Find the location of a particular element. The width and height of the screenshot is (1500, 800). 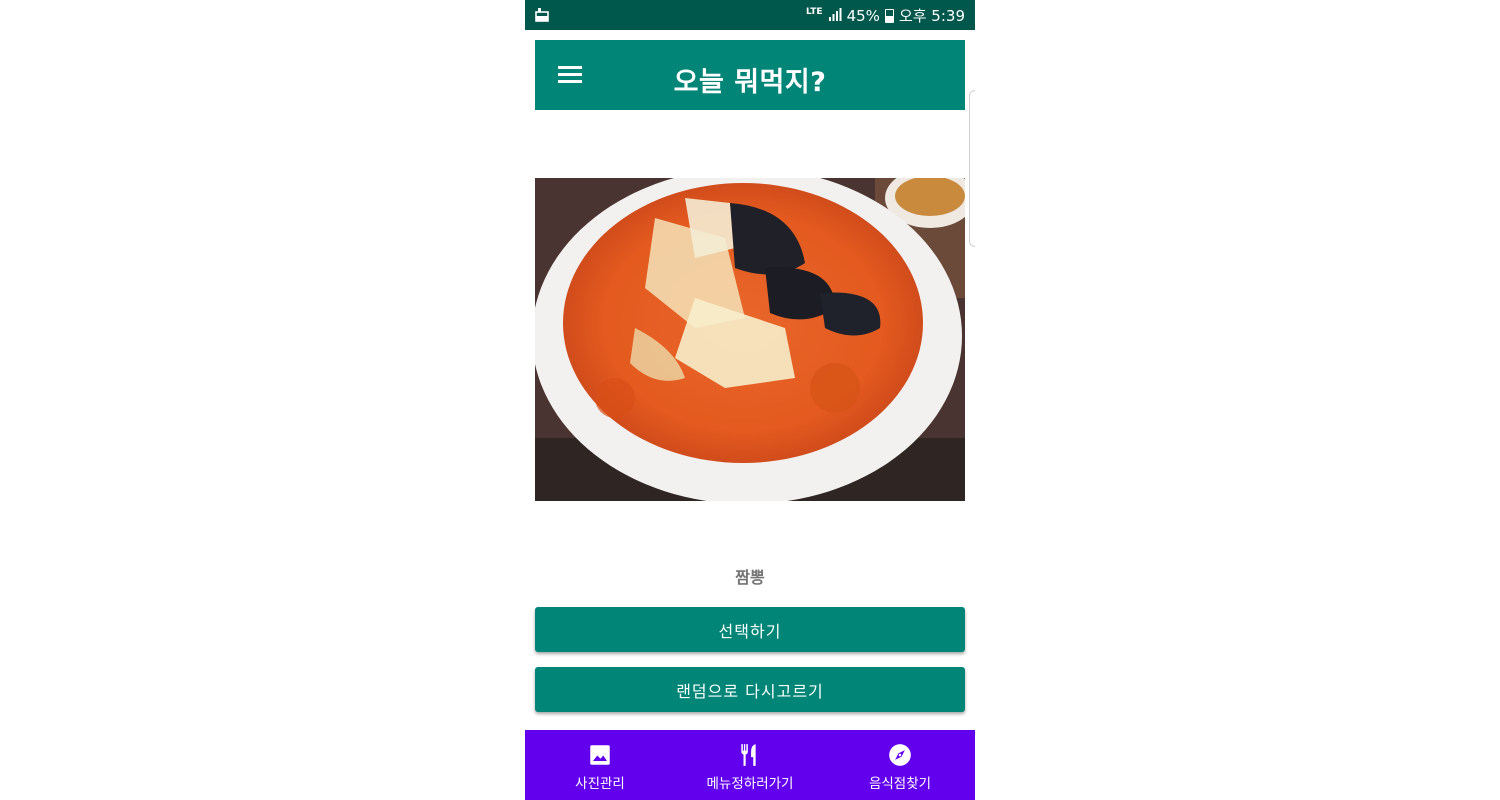

clock: 오후 5:39 is located at coordinates (931, 16).